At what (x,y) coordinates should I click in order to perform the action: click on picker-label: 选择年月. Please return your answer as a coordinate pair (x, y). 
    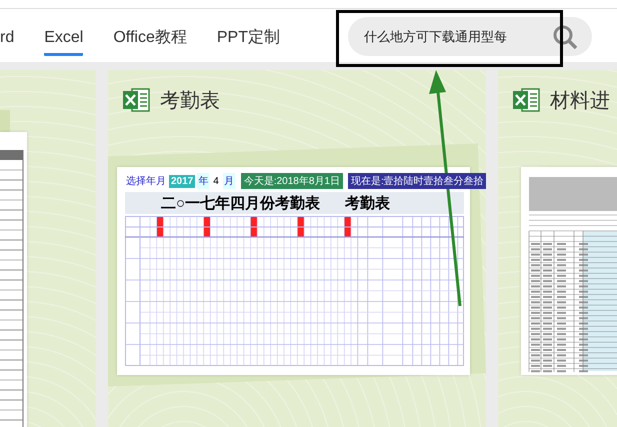
    Looking at the image, I should click on (146, 181).